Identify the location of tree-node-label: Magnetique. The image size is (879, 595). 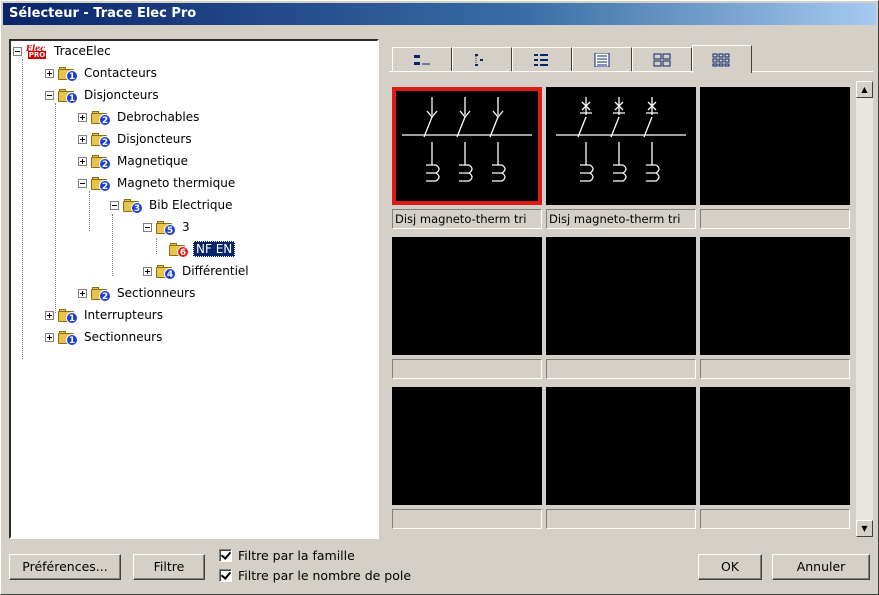
(152, 161).